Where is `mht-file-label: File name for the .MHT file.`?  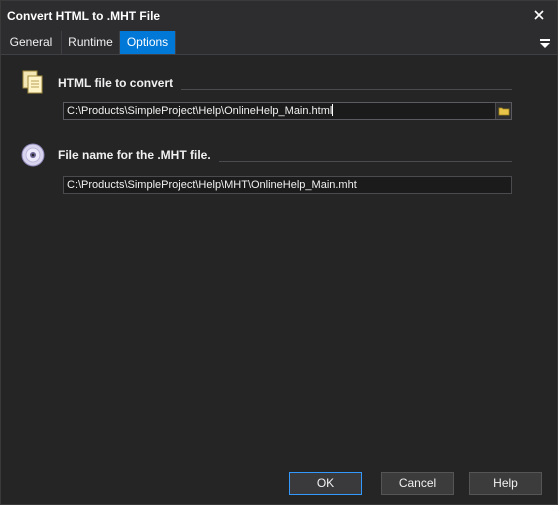 mht-file-label: File name for the .MHT file. is located at coordinates (138, 155).